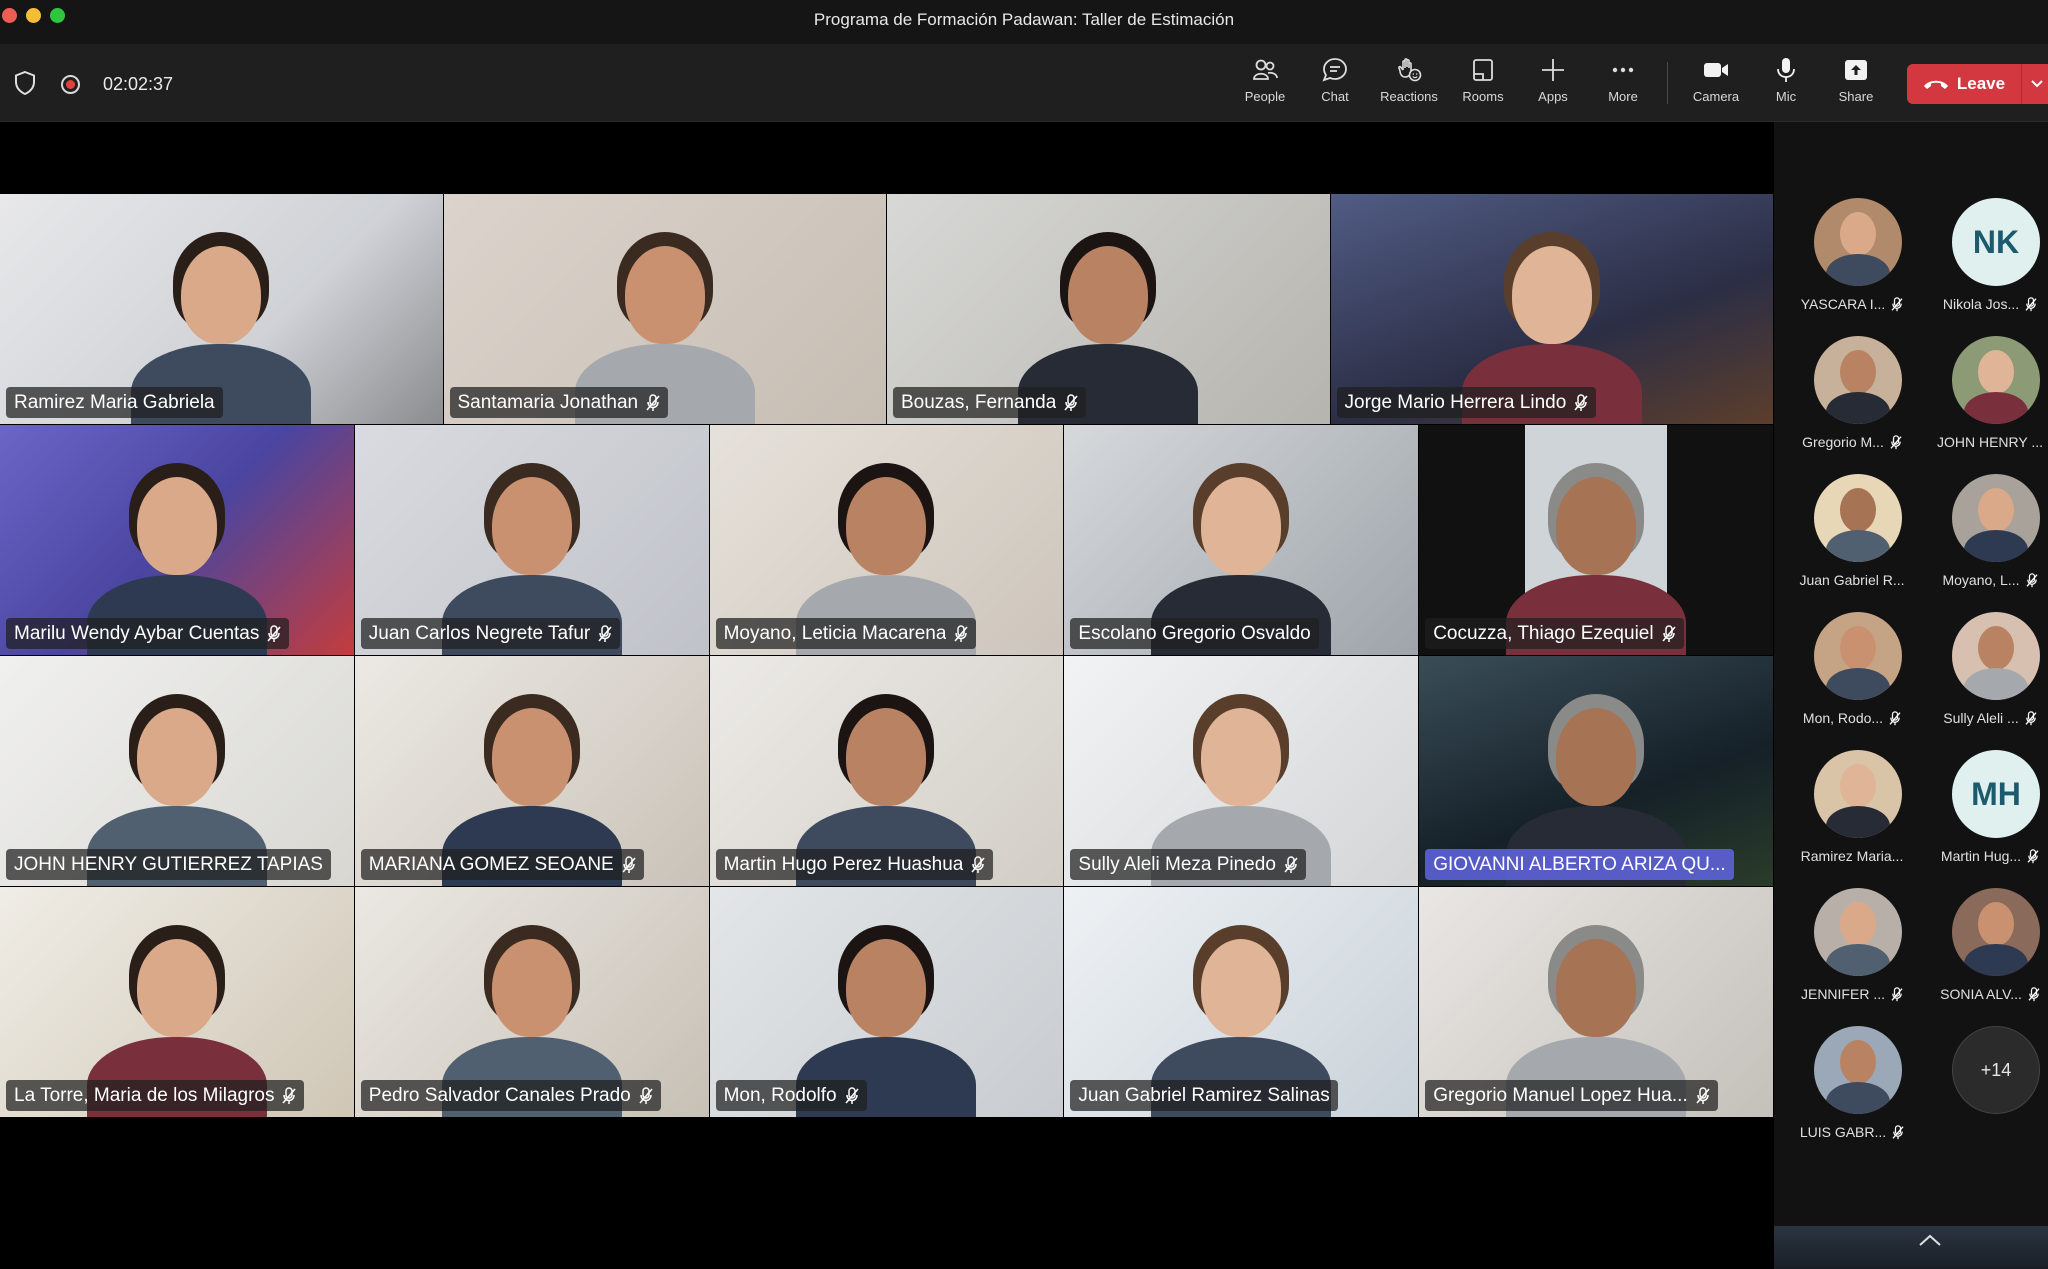 The height and width of the screenshot is (1269, 2048). Describe the element at coordinates (1623, 96) in the screenshot. I see `more-label: More` at that location.